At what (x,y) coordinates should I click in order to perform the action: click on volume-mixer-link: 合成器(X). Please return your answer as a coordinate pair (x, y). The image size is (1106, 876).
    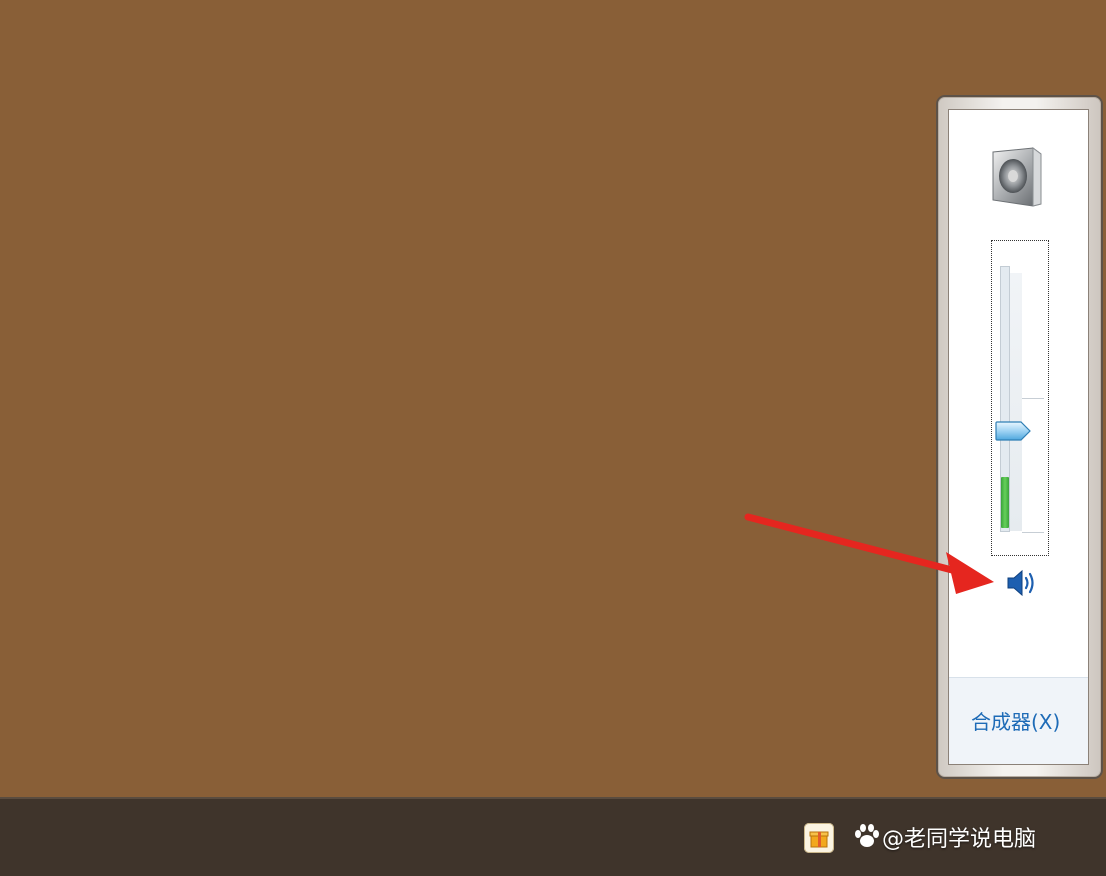
    Looking at the image, I should click on (1015, 720).